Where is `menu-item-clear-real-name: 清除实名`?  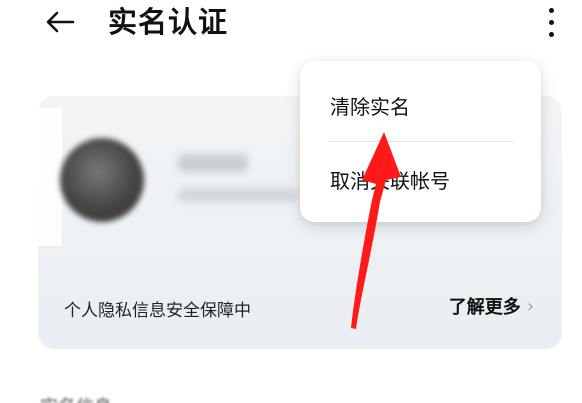
menu-item-clear-real-name: 清除实名 is located at coordinates (420, 105).